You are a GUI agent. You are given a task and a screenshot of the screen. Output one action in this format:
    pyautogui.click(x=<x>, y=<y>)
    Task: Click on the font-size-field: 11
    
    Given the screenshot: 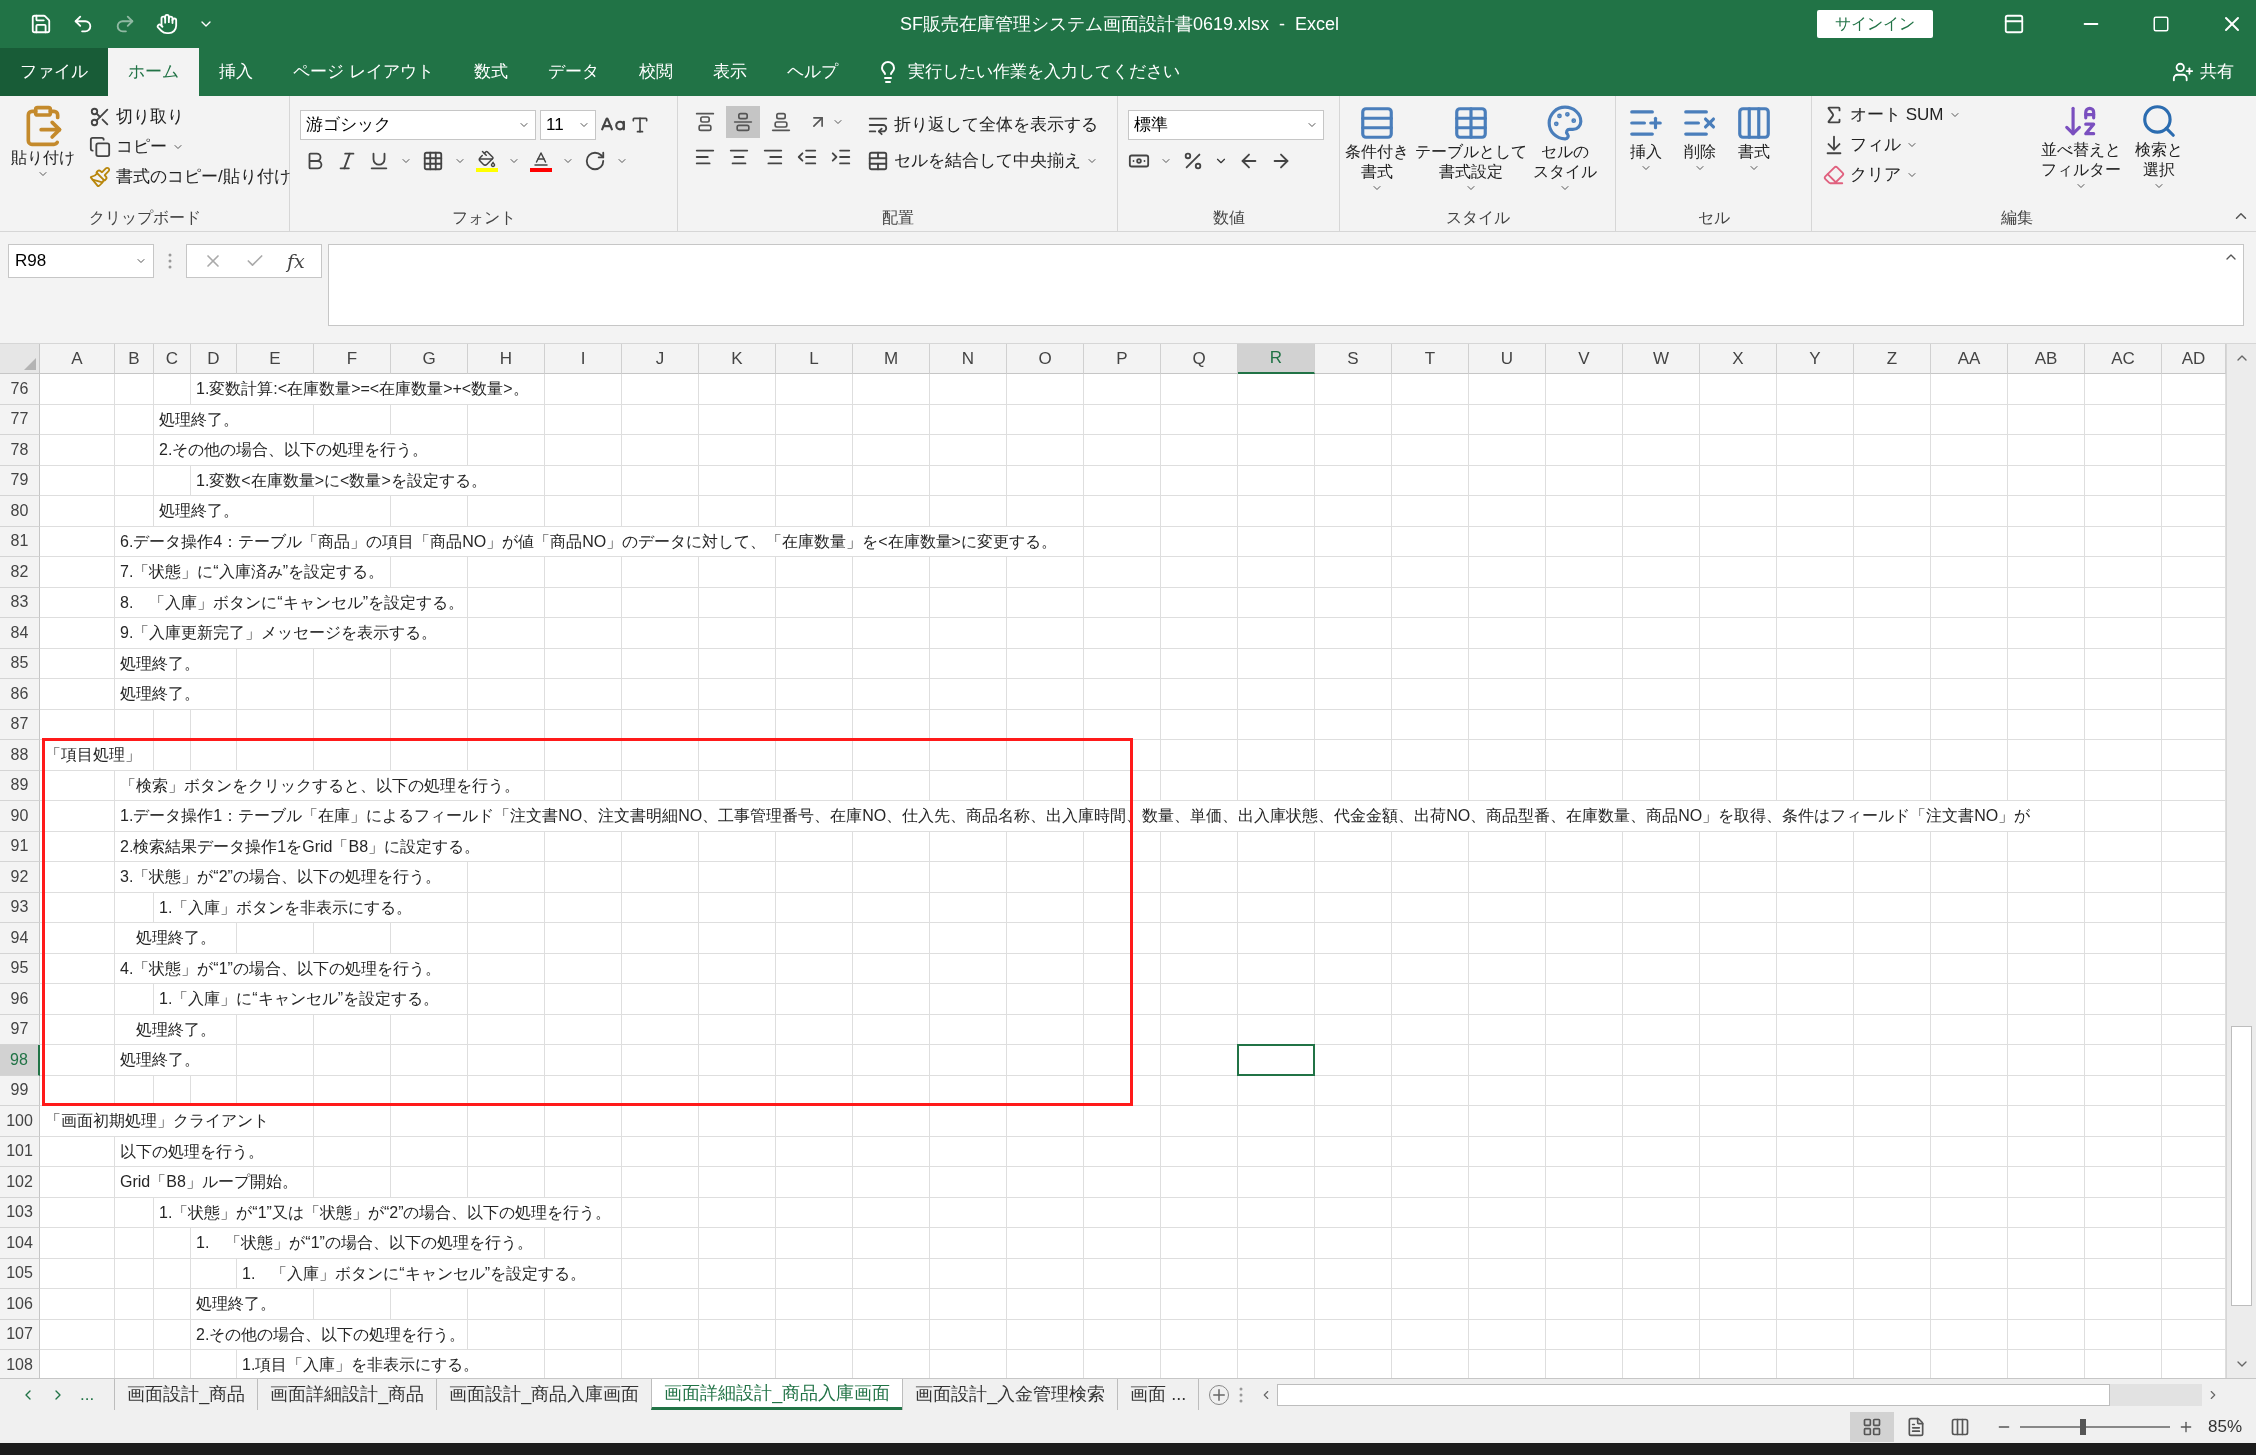 What is the action you would take?
    pyautogui.click(x=568, y=125)
    